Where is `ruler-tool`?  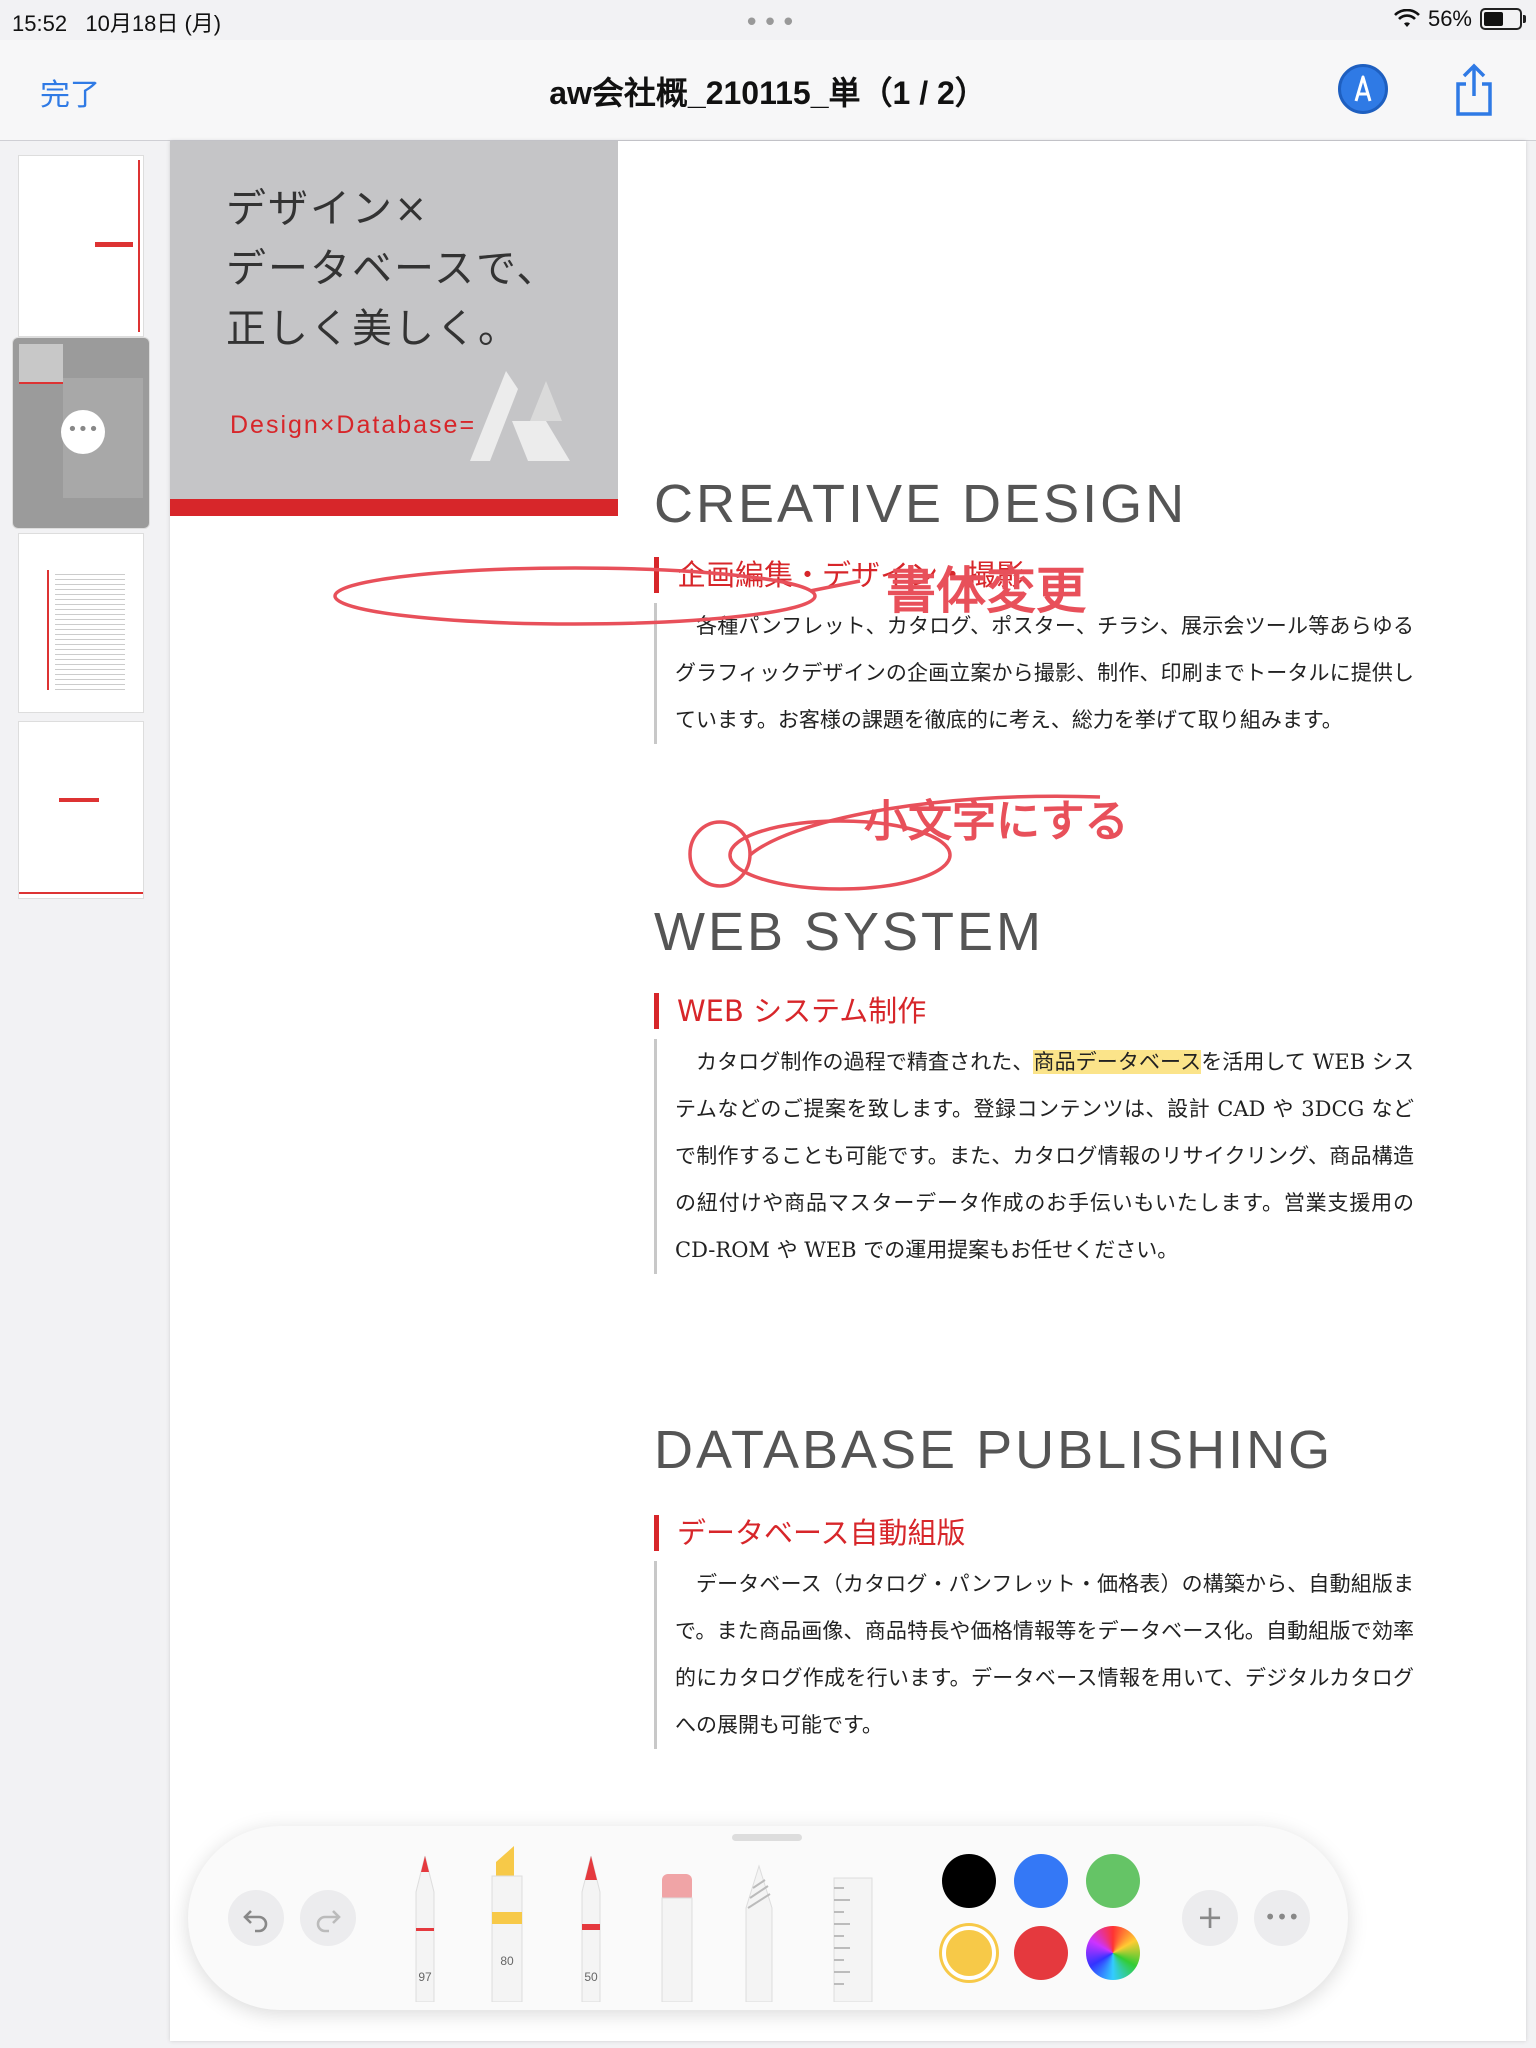
ruler-tool is located at coordinates (853, 1938).